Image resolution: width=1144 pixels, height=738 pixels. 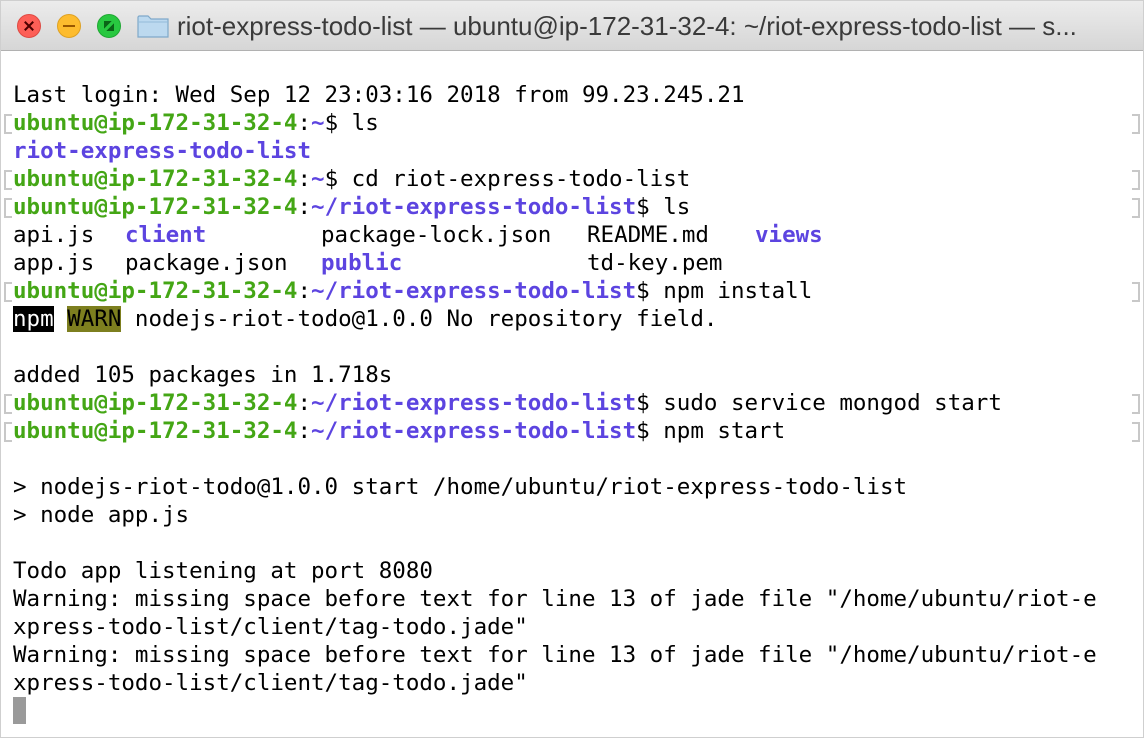 I want to click on command-text: cd riot-express-todo-list, so click(x=514, y=179).